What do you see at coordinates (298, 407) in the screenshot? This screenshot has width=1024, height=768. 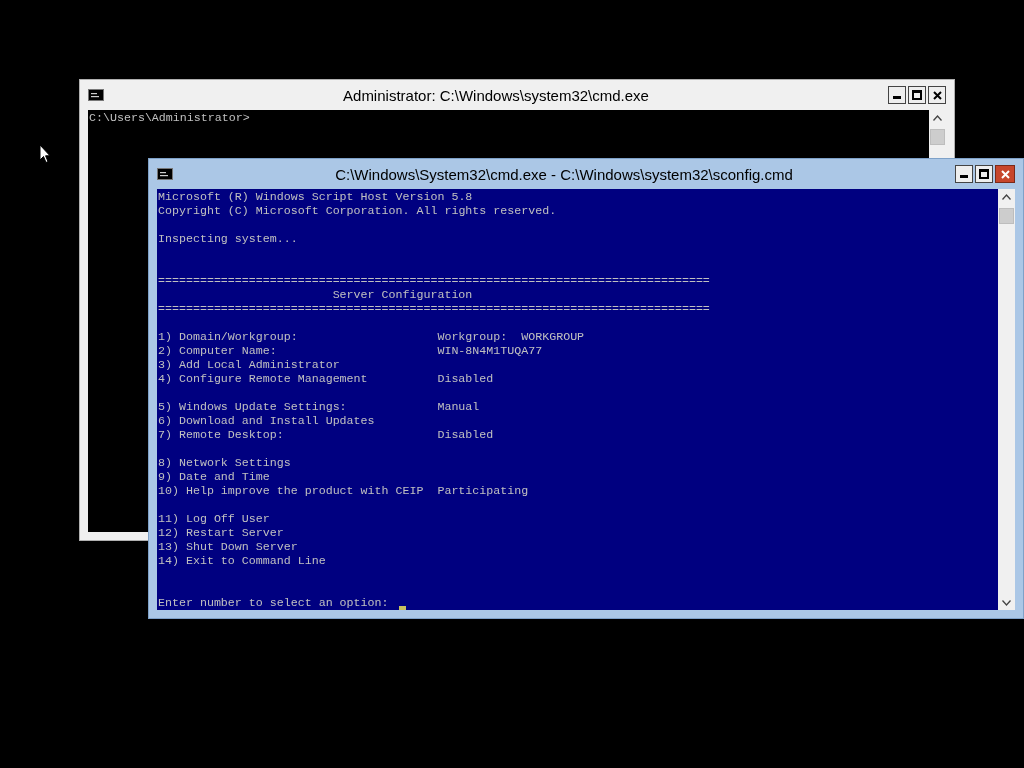 I see `menu-option: 5) Windows Update Settings:` at bounding box center [298, 407].